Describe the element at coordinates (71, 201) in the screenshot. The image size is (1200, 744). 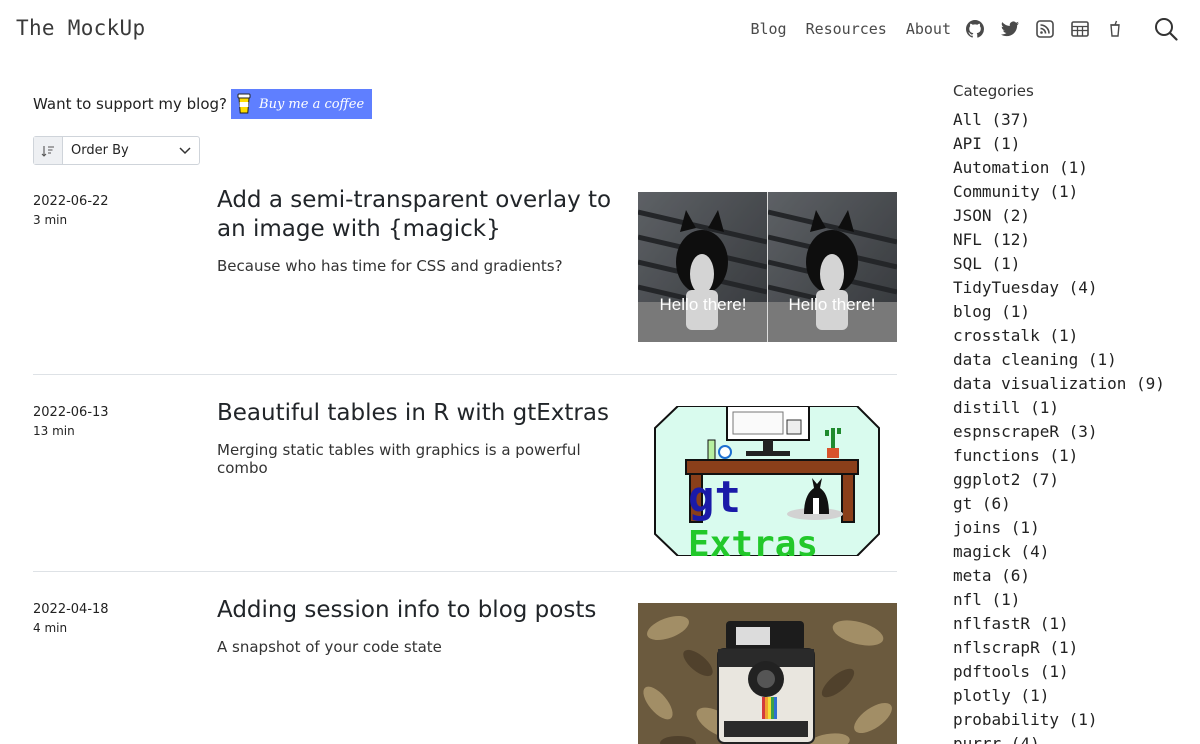
I see `post-date: 2022-06-22` at that location.